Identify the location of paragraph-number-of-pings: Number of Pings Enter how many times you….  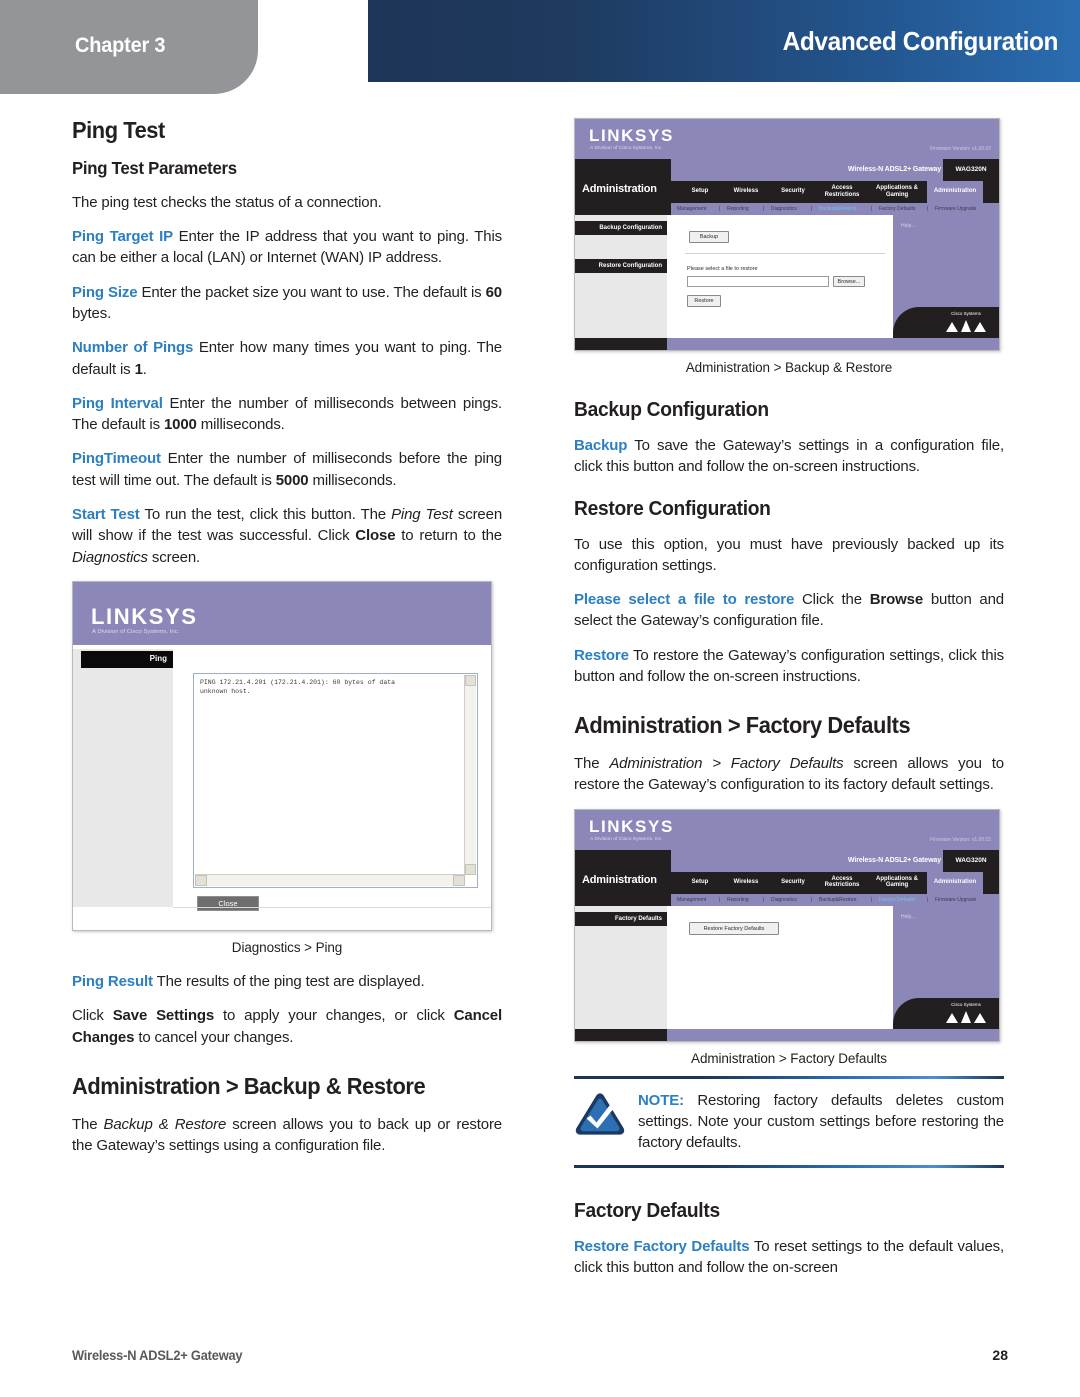
(287, 358).